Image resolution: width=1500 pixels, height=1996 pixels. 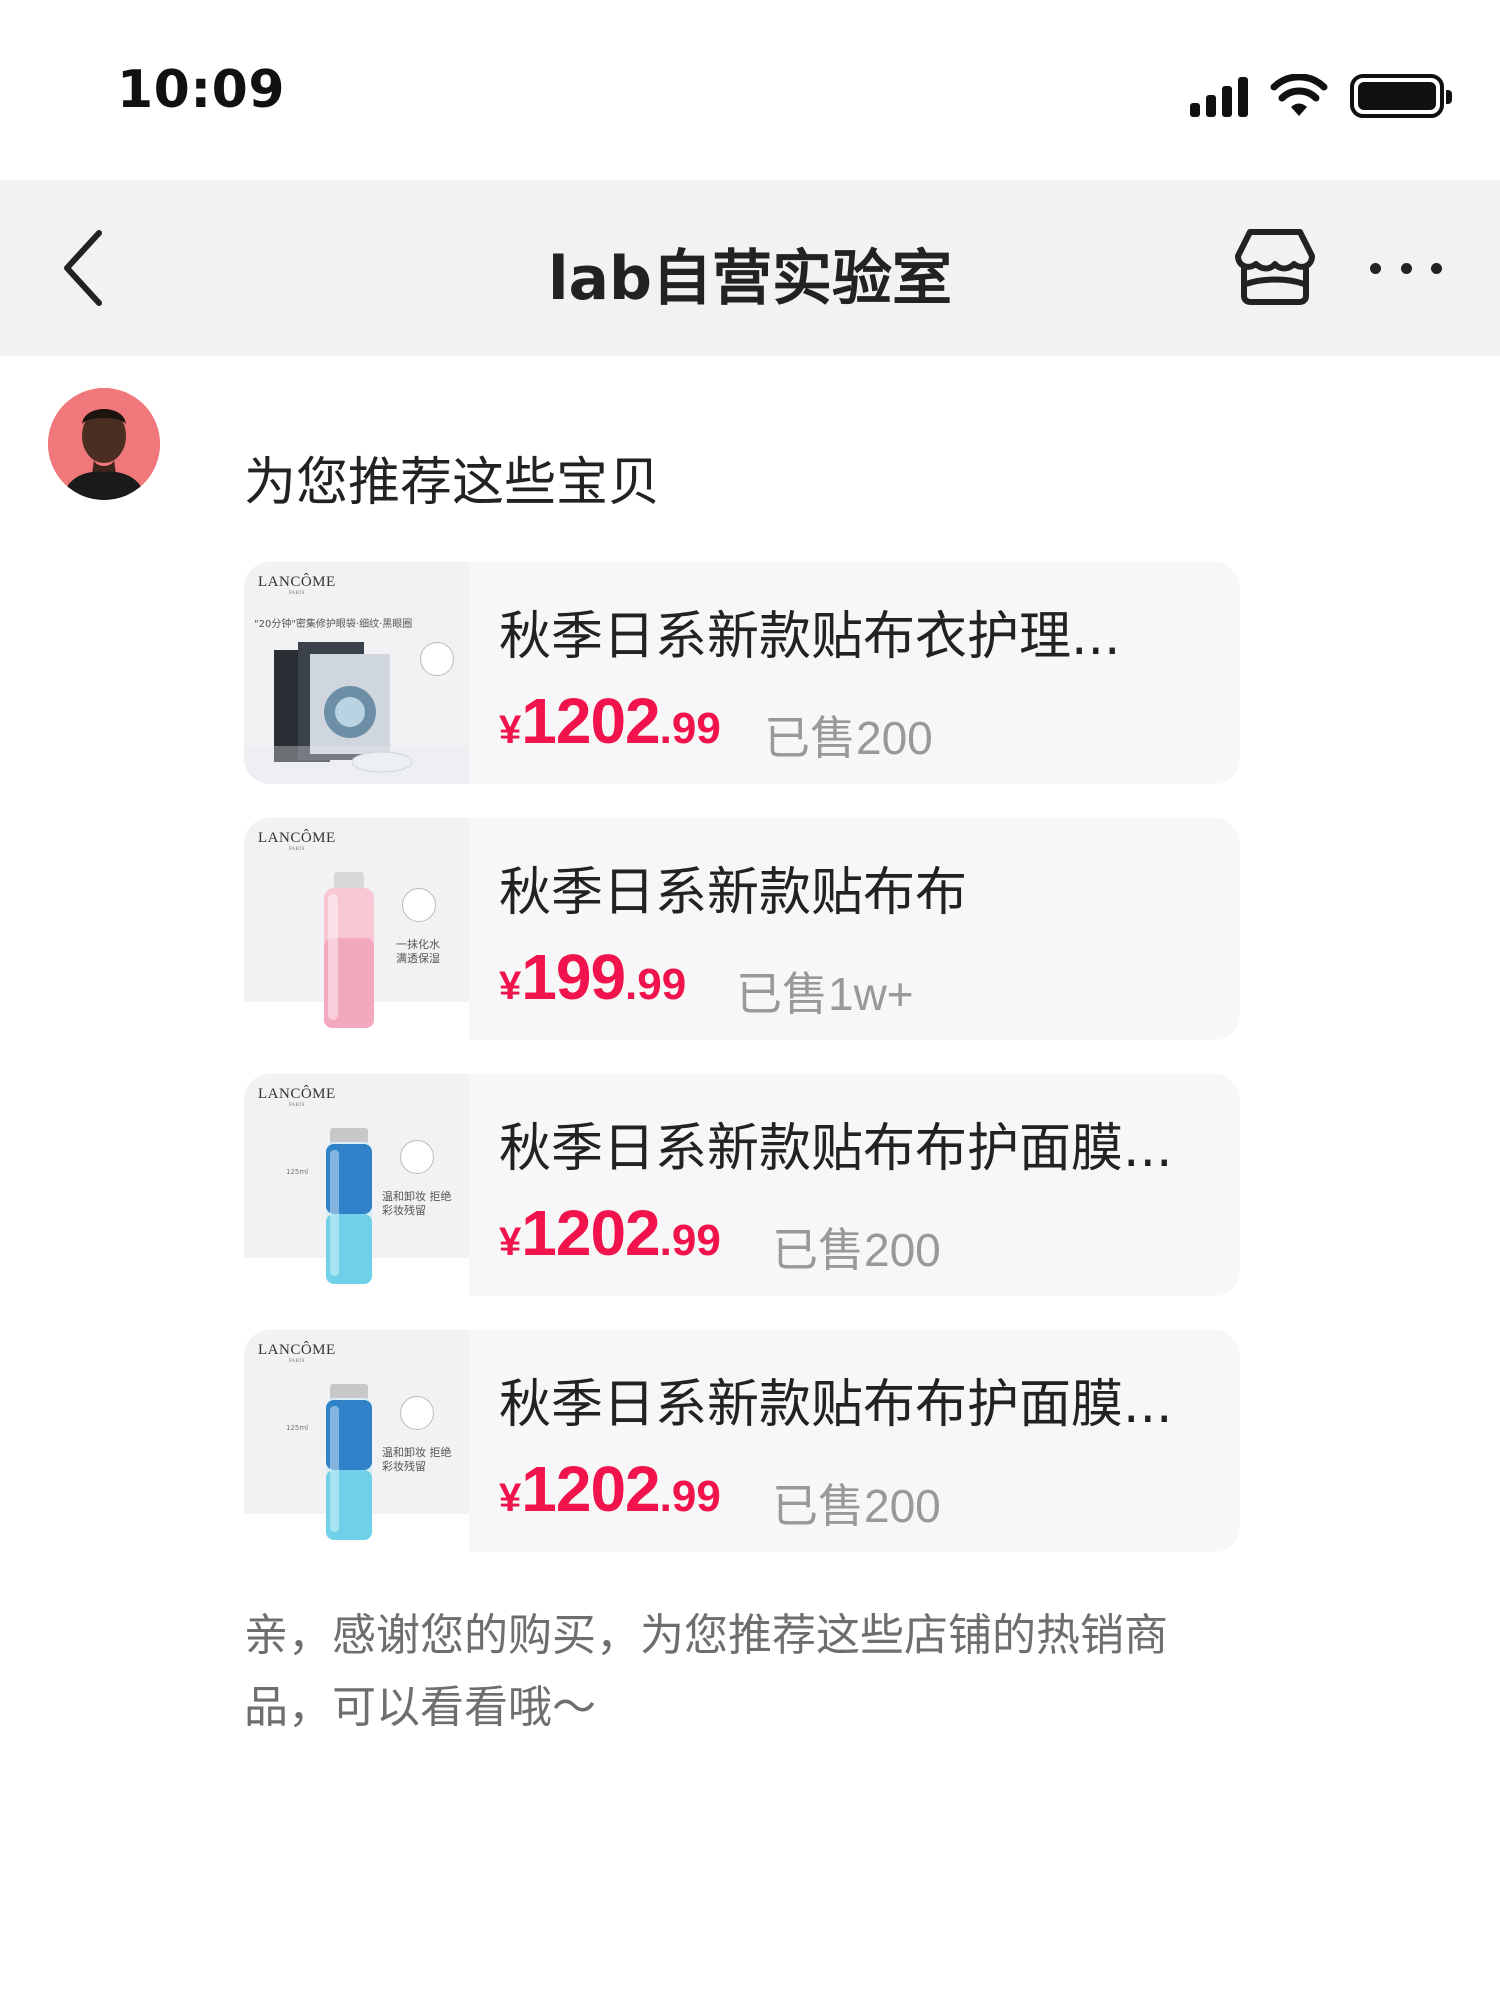 What do you see at coordinates (750, 90) in the screenshot?
I see `status-bar: 10:09` at bounding box center [750, 90].